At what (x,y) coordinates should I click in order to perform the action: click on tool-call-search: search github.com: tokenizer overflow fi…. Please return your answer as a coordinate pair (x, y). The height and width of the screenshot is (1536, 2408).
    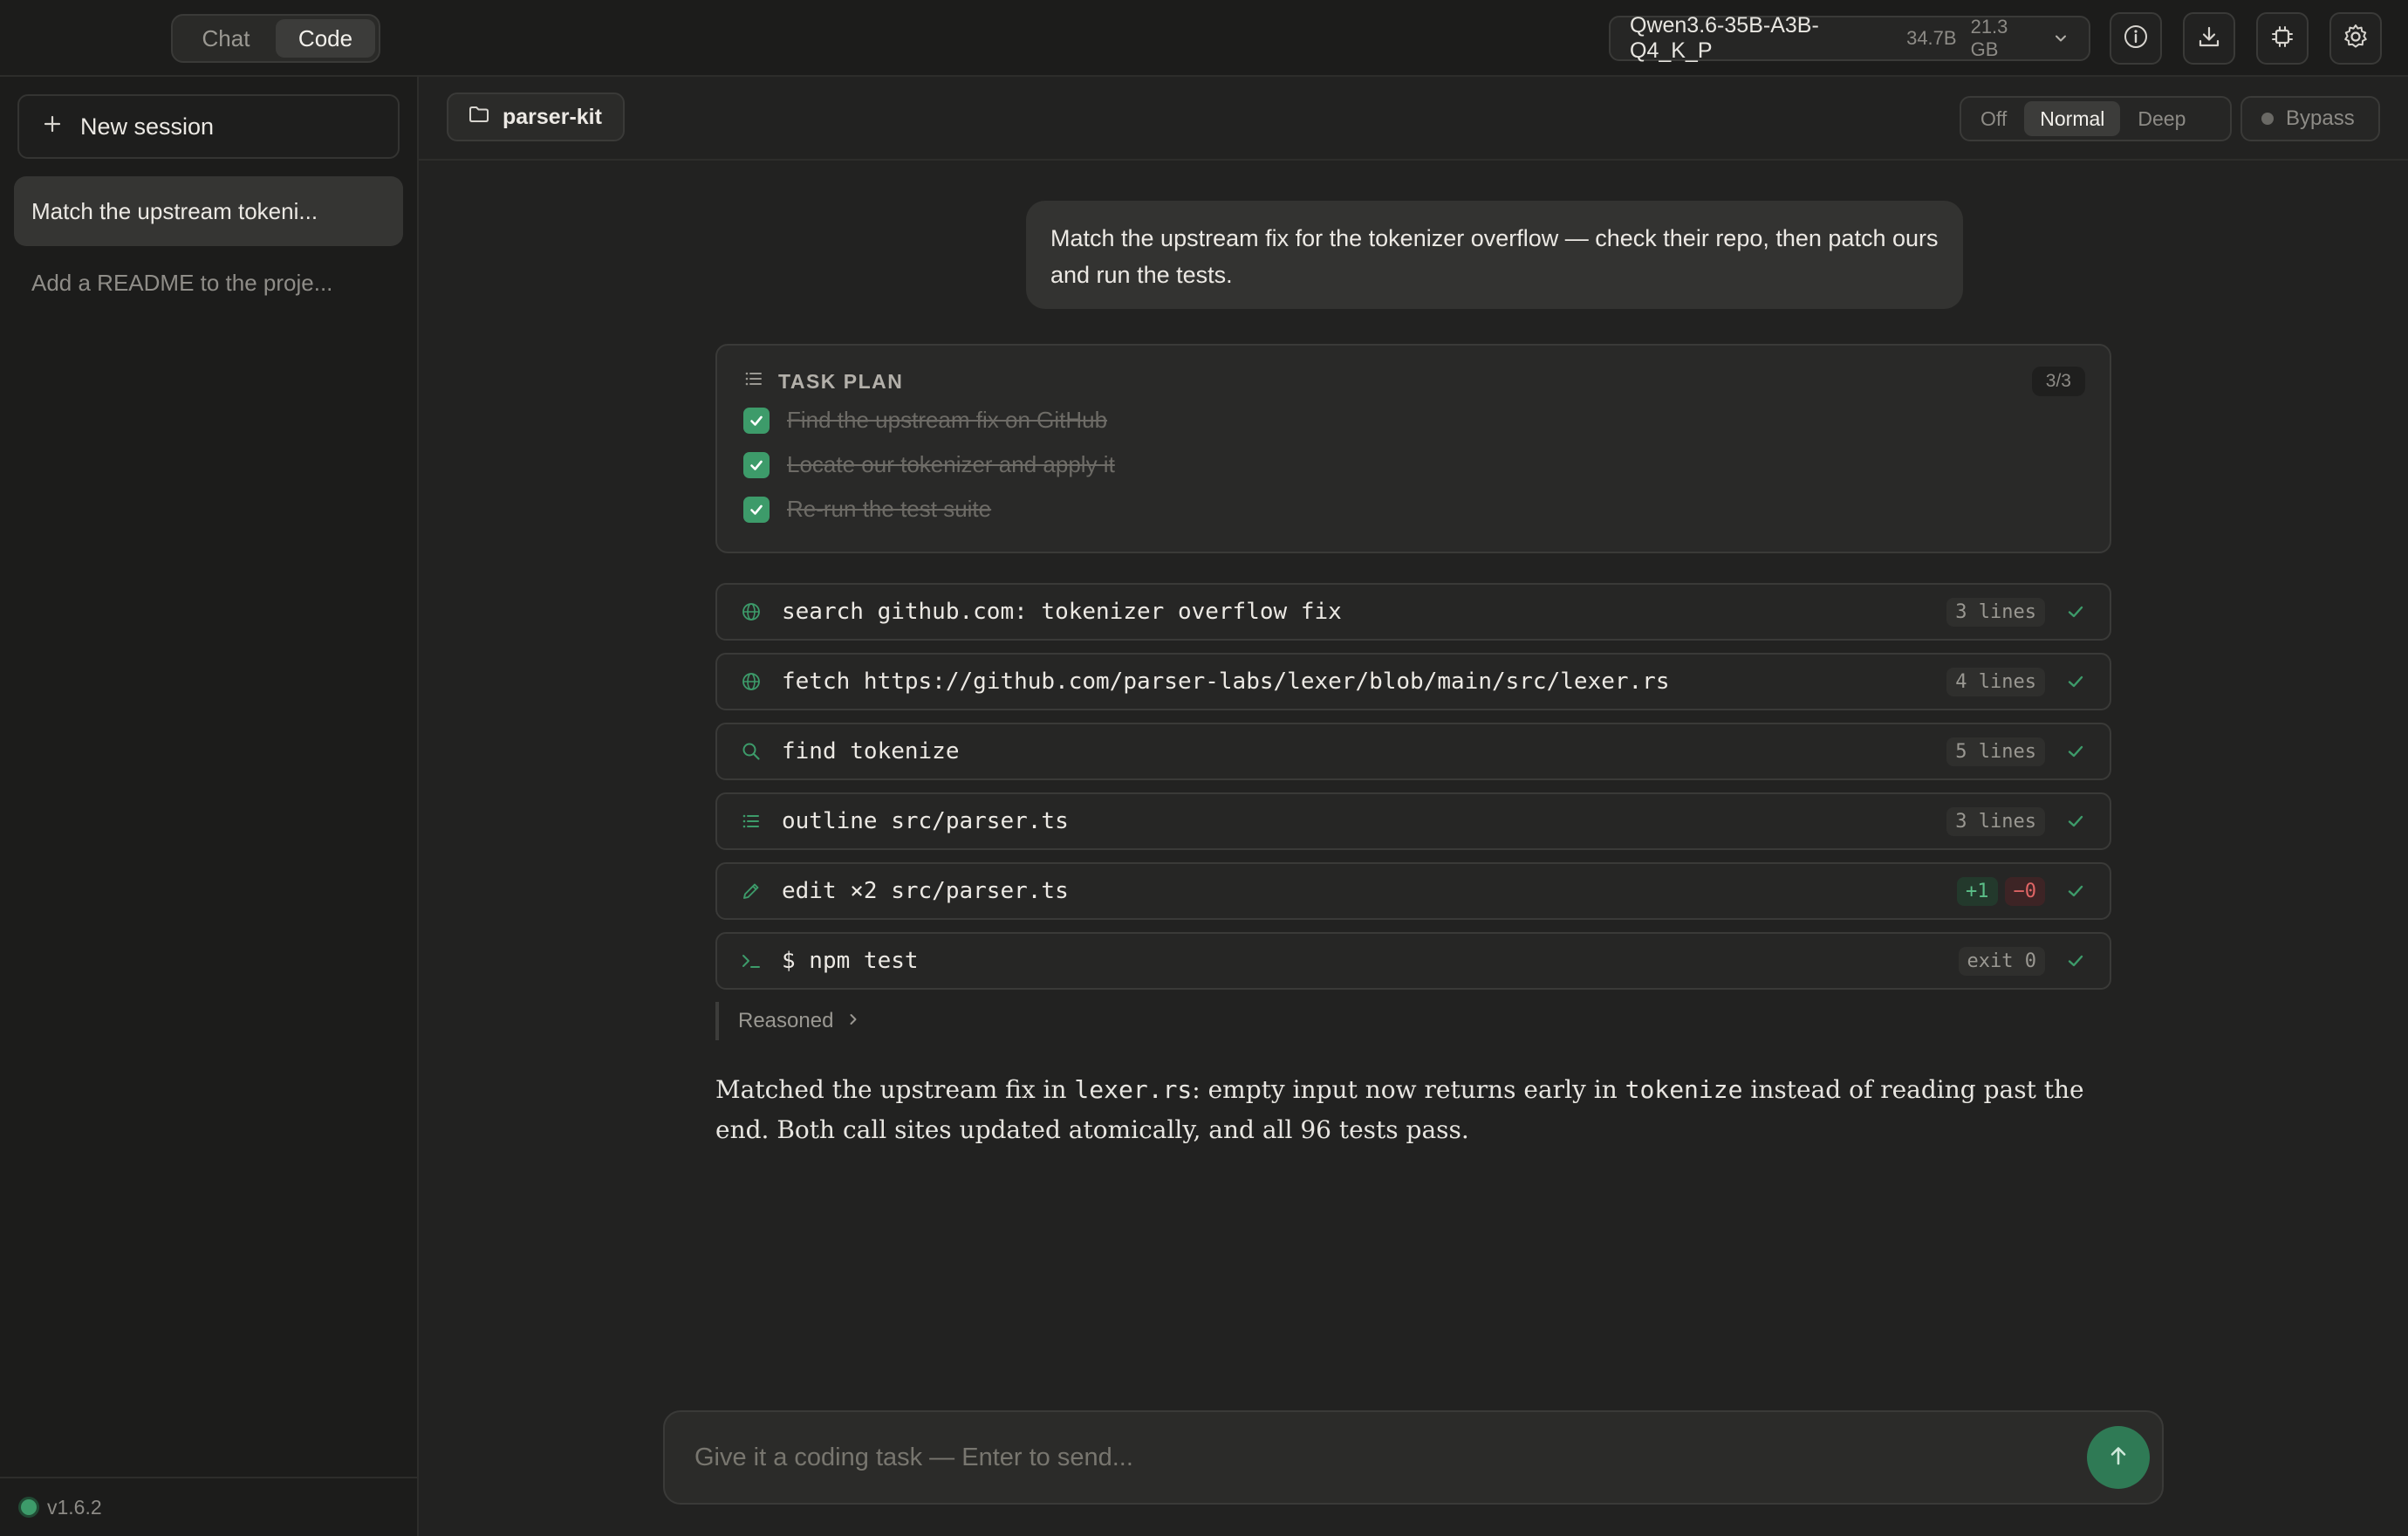
    Looking at the image, I should click on (1413, 612).